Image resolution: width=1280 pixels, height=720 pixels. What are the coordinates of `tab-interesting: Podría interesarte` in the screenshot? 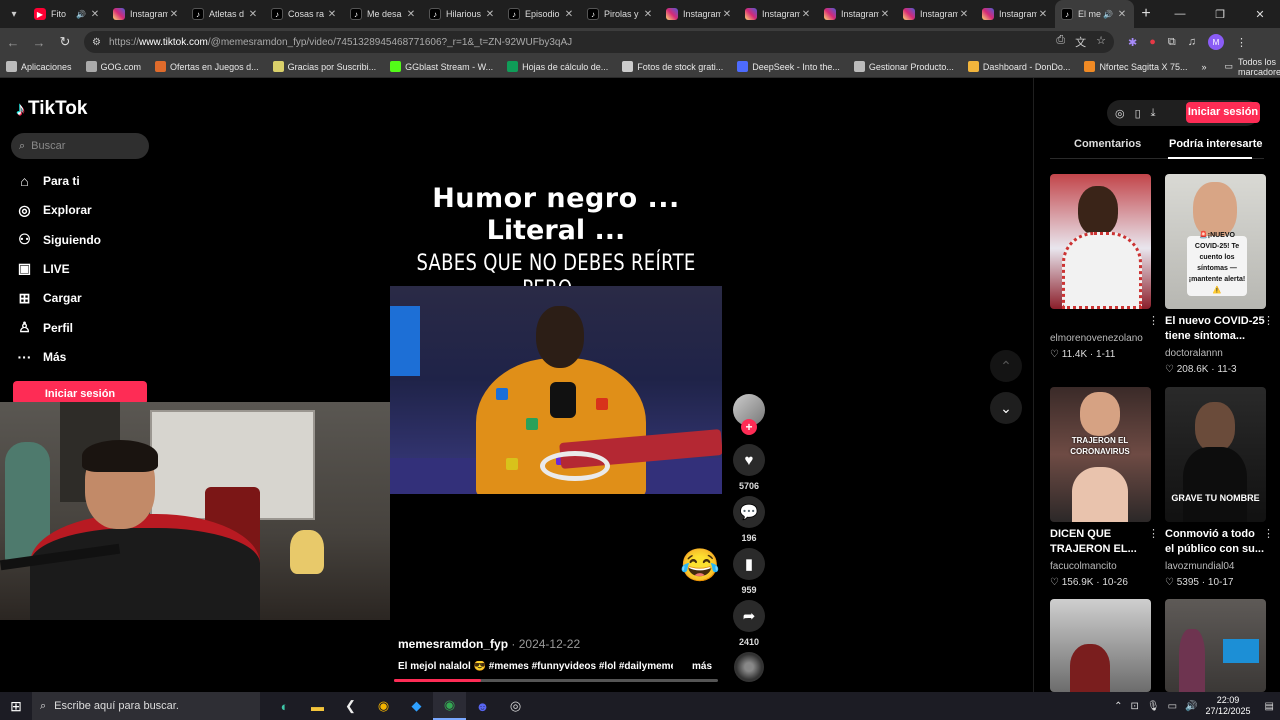 It's located at (1216, 144).